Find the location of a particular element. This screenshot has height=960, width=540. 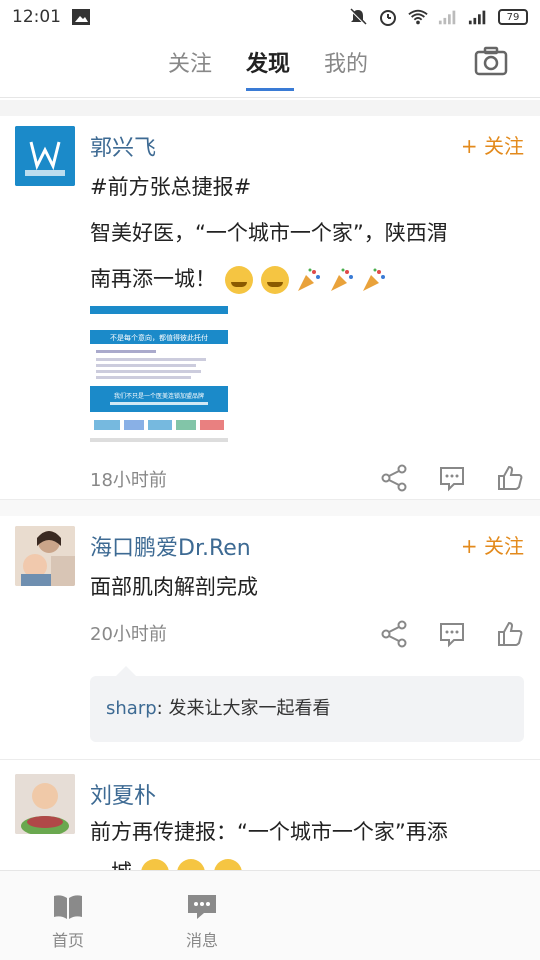

comment-text: 发来让大家一起看看 is located at coordinates (249, 708).